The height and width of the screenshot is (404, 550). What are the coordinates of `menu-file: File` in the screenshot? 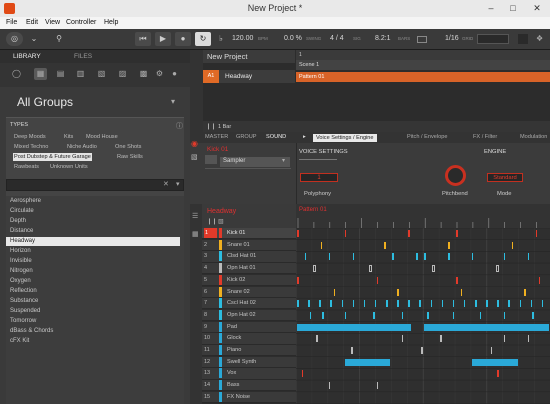 It's located at (11, 22).